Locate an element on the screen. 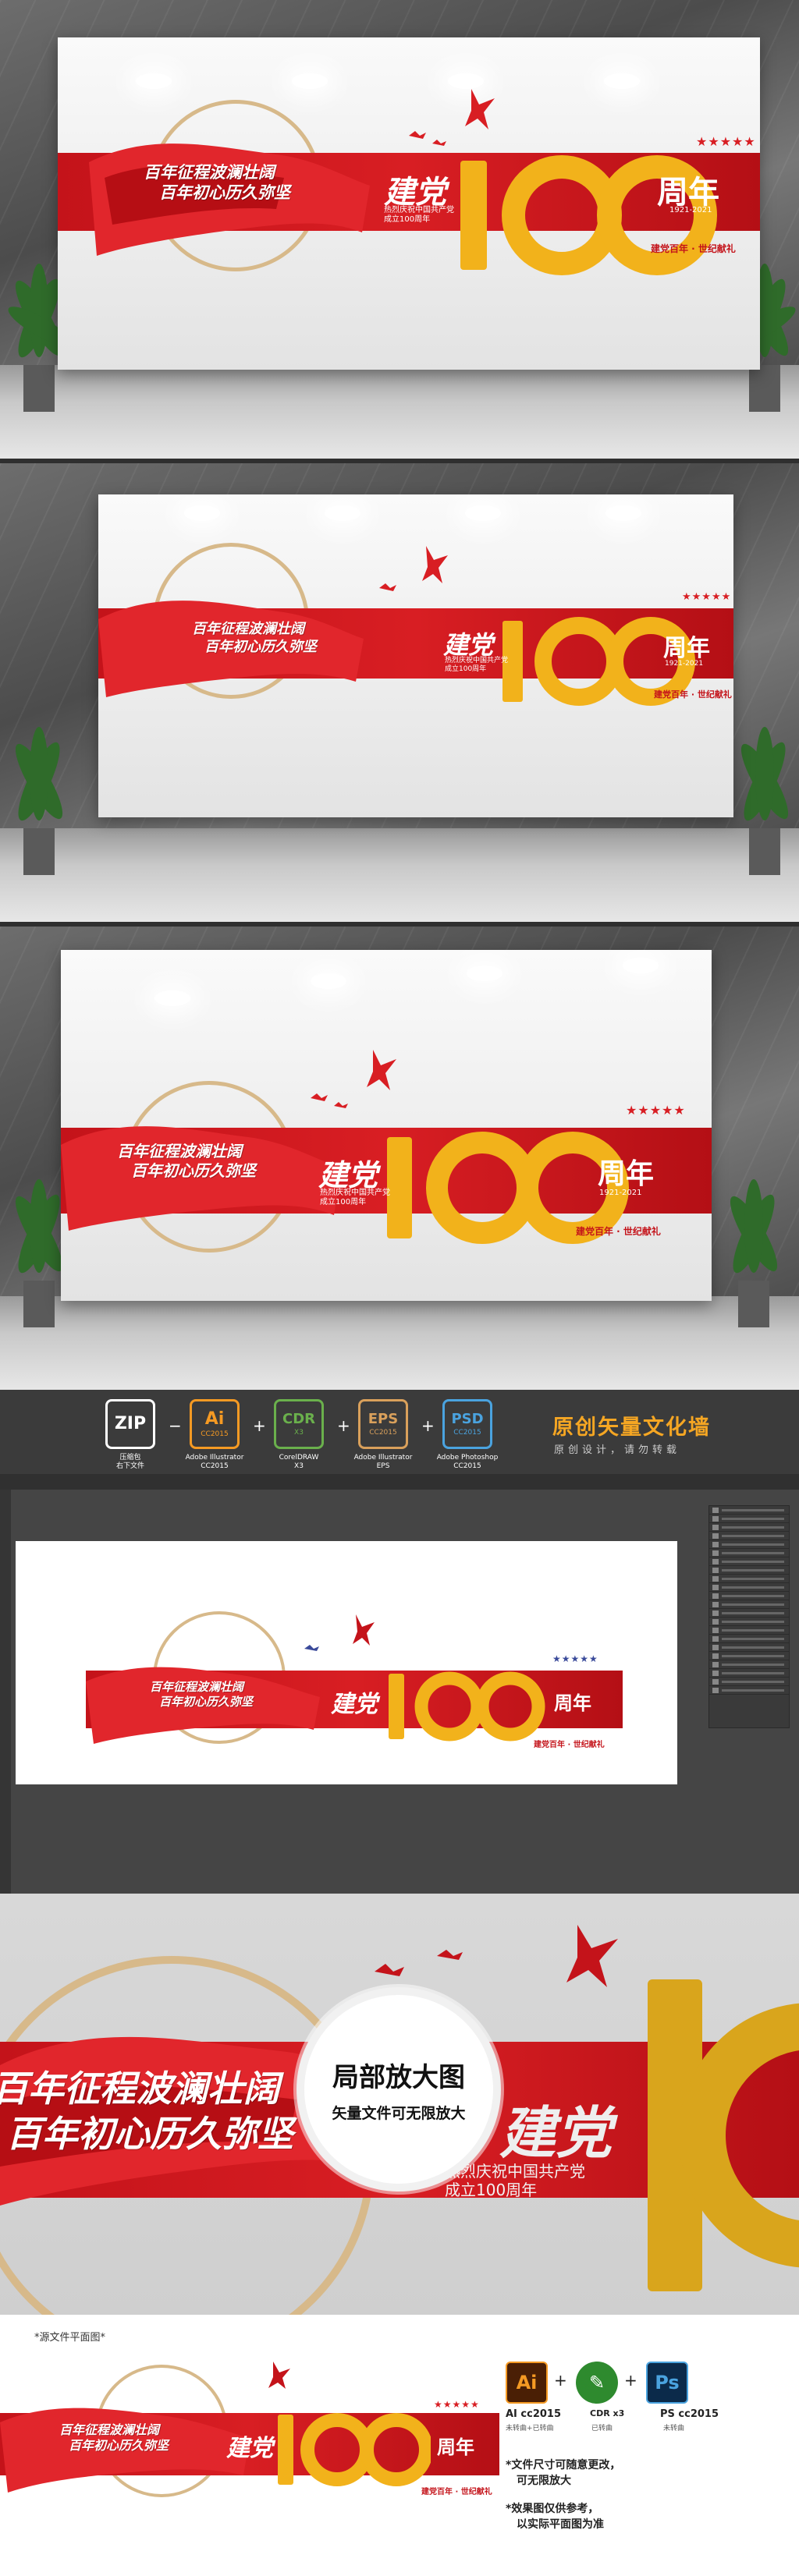 This screenshot has width=799, height=2576. format-caption: Adobe Illustrator CC2015 is located at coordinates (215, 1462).